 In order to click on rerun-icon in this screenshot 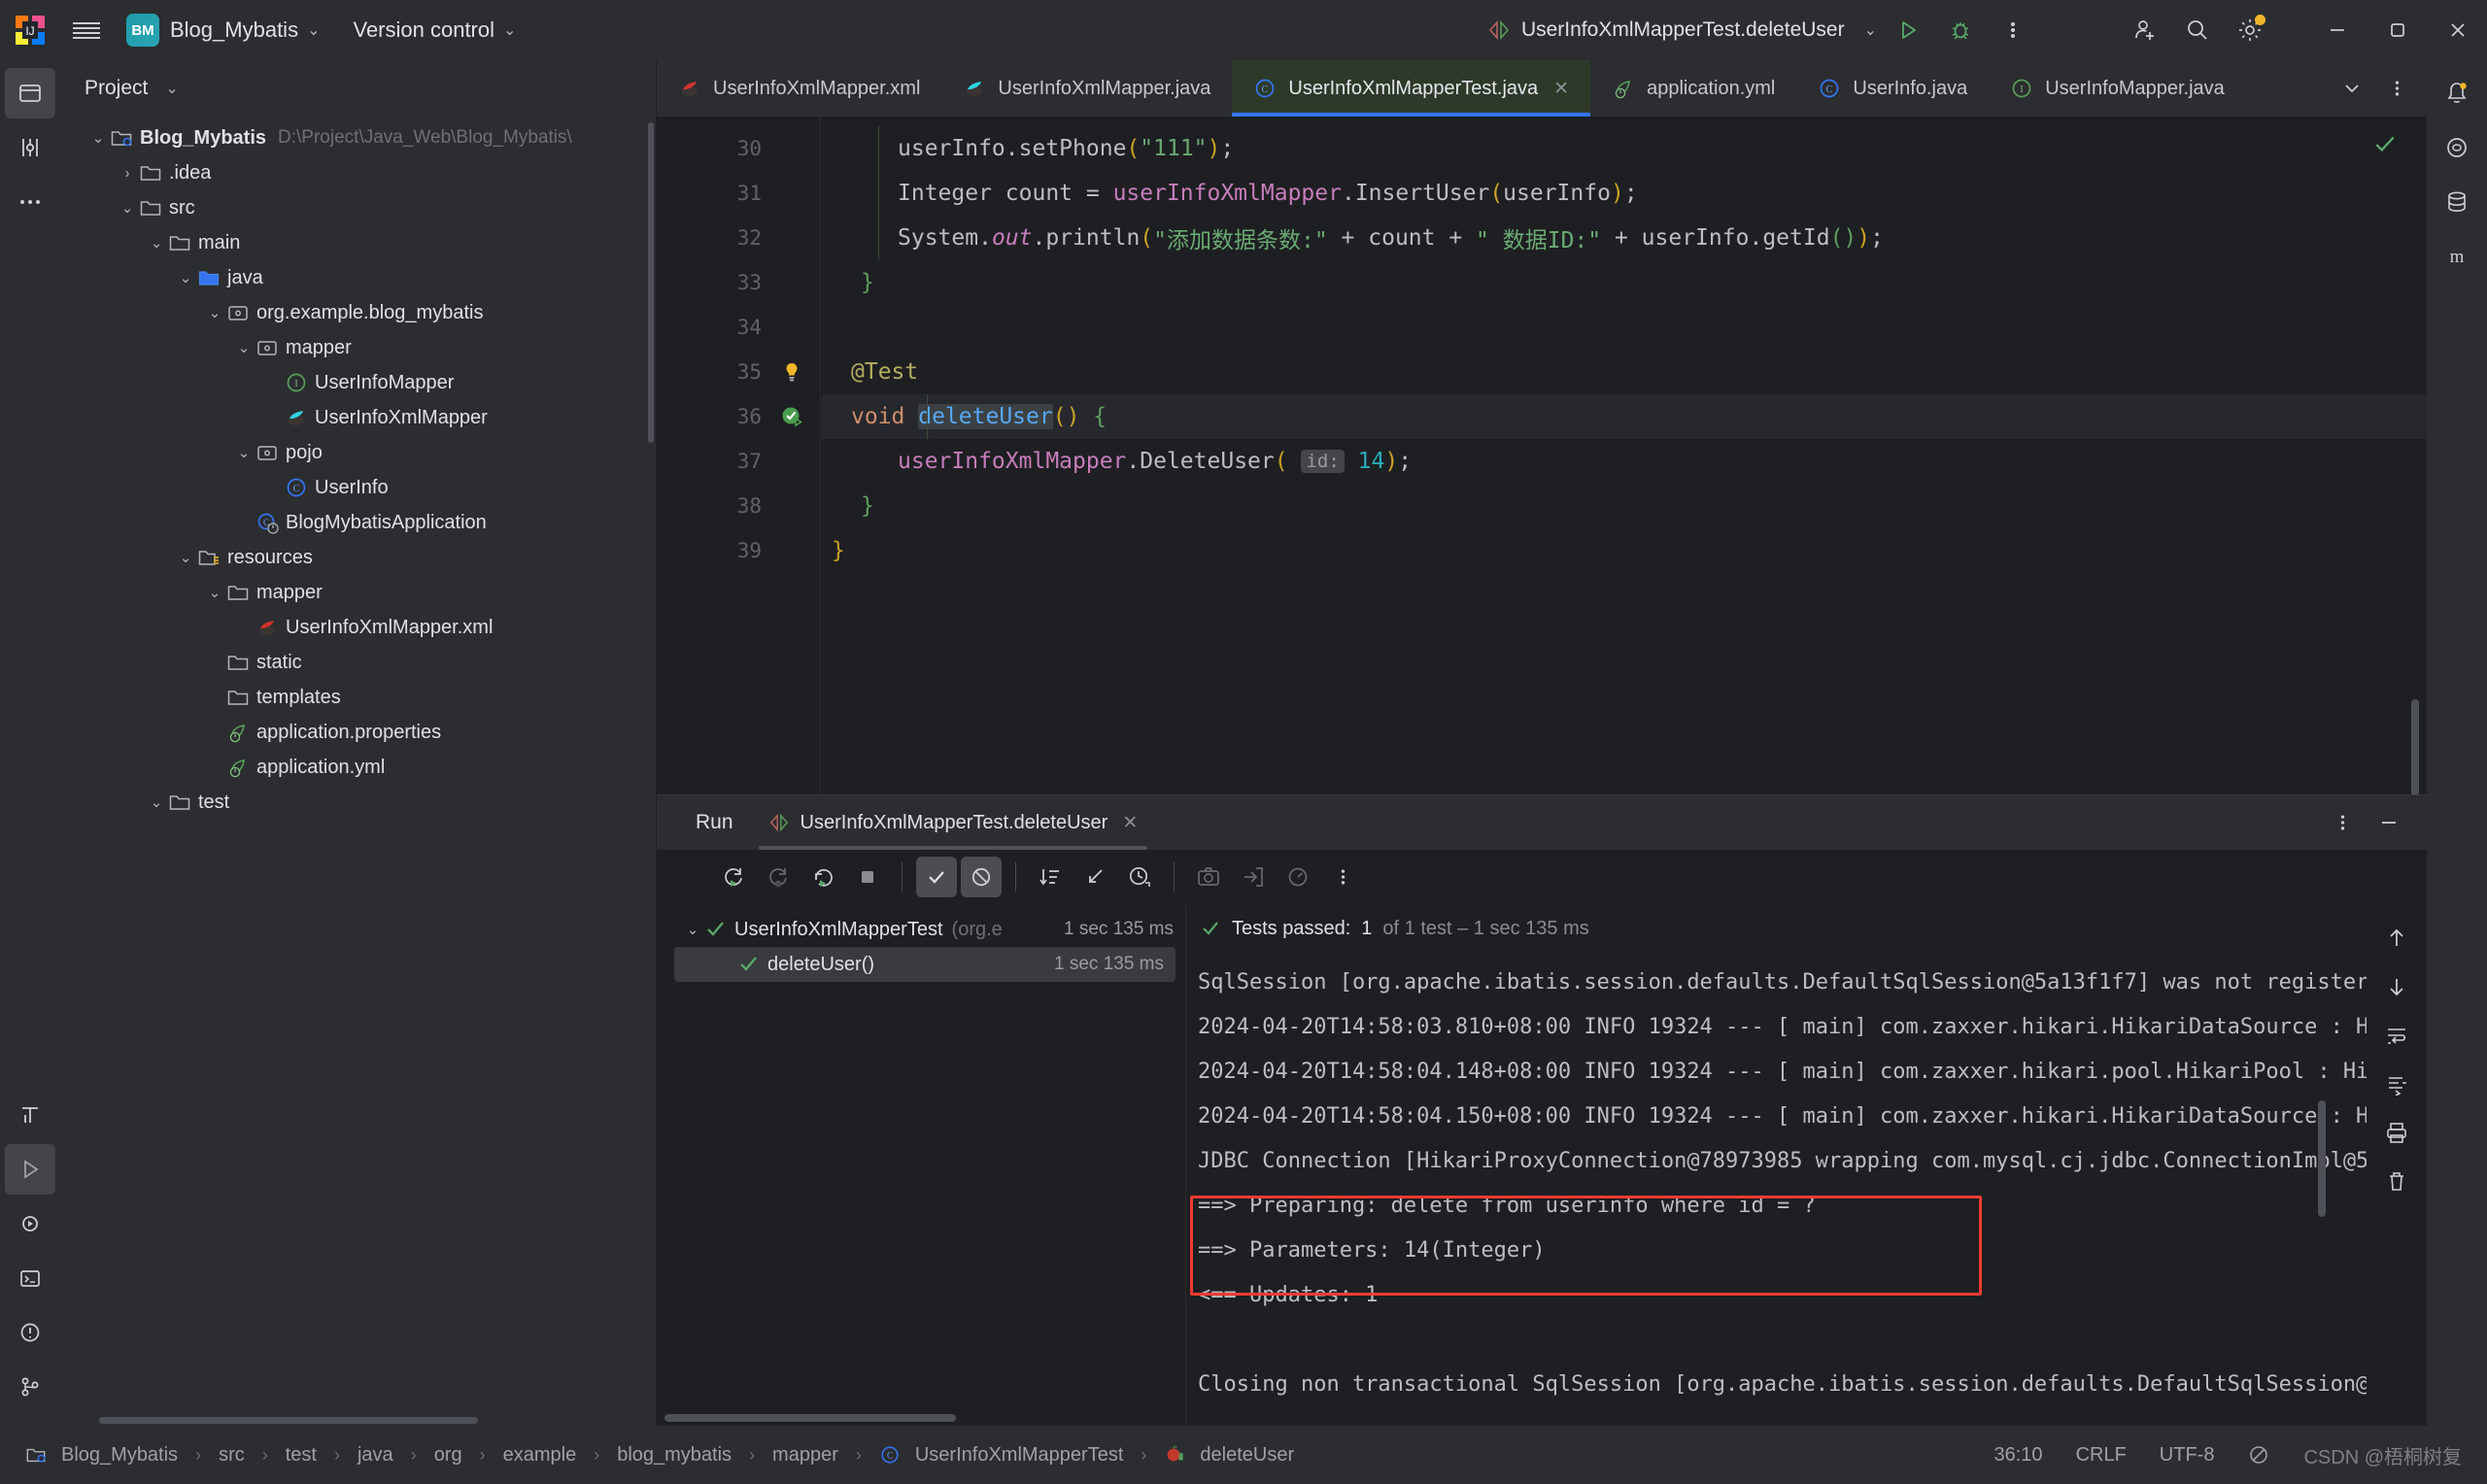, I will do `click(733, 877)`.